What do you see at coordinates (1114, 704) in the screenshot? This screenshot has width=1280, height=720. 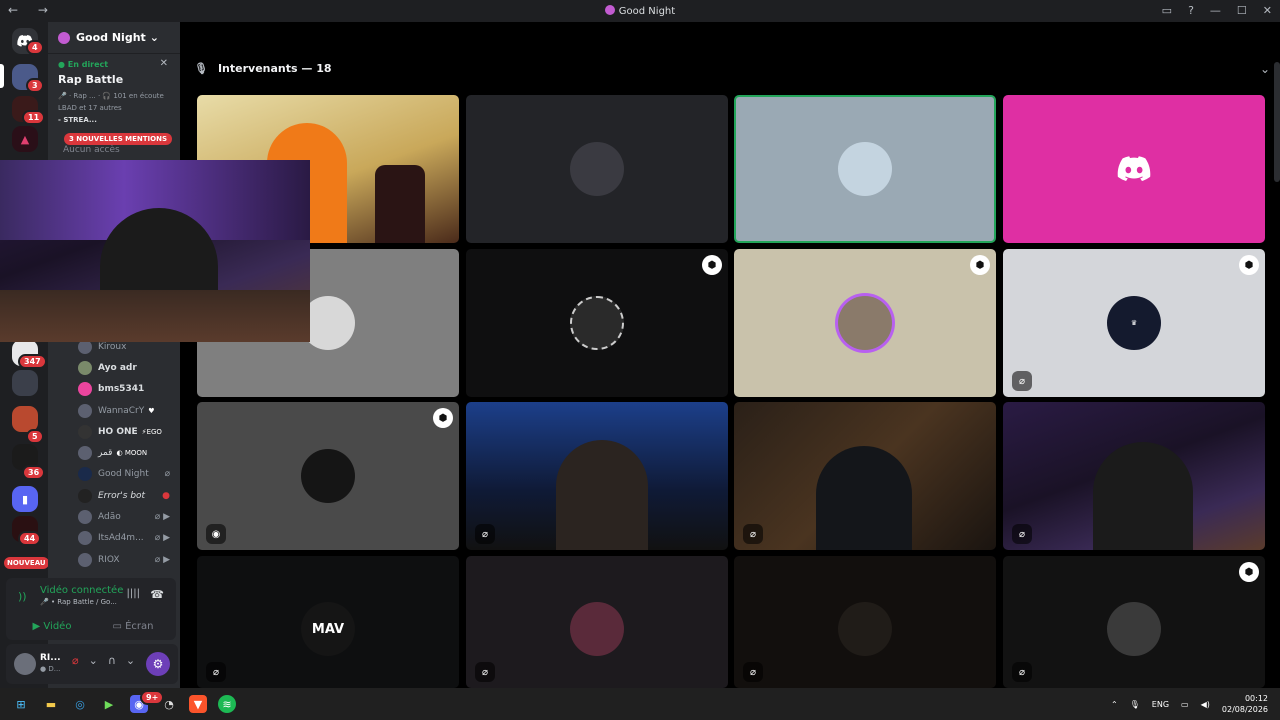 I see `chevron-up-icon: ⌃` at bounding box center [1114, 704].